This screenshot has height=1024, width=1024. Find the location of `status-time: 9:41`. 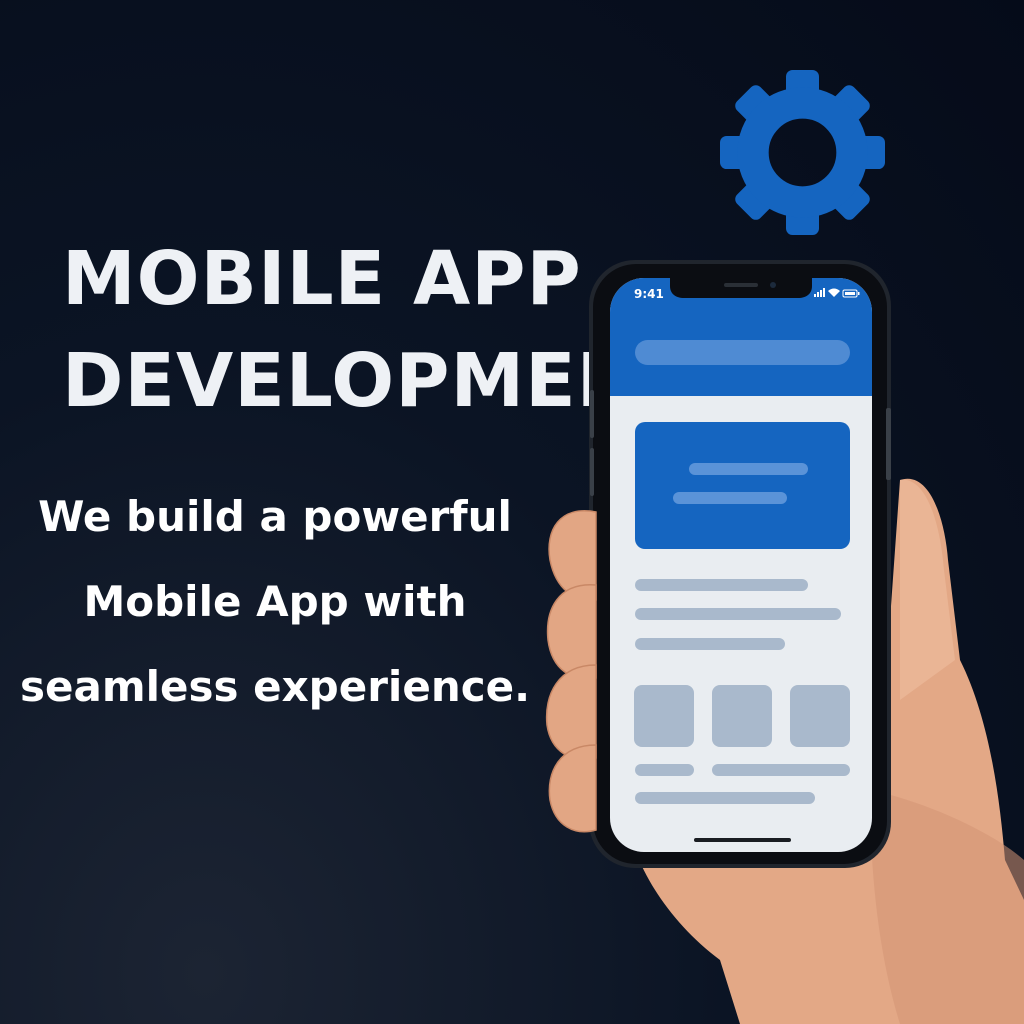

status-time: 9:41 is located at coordinates (649, 294).